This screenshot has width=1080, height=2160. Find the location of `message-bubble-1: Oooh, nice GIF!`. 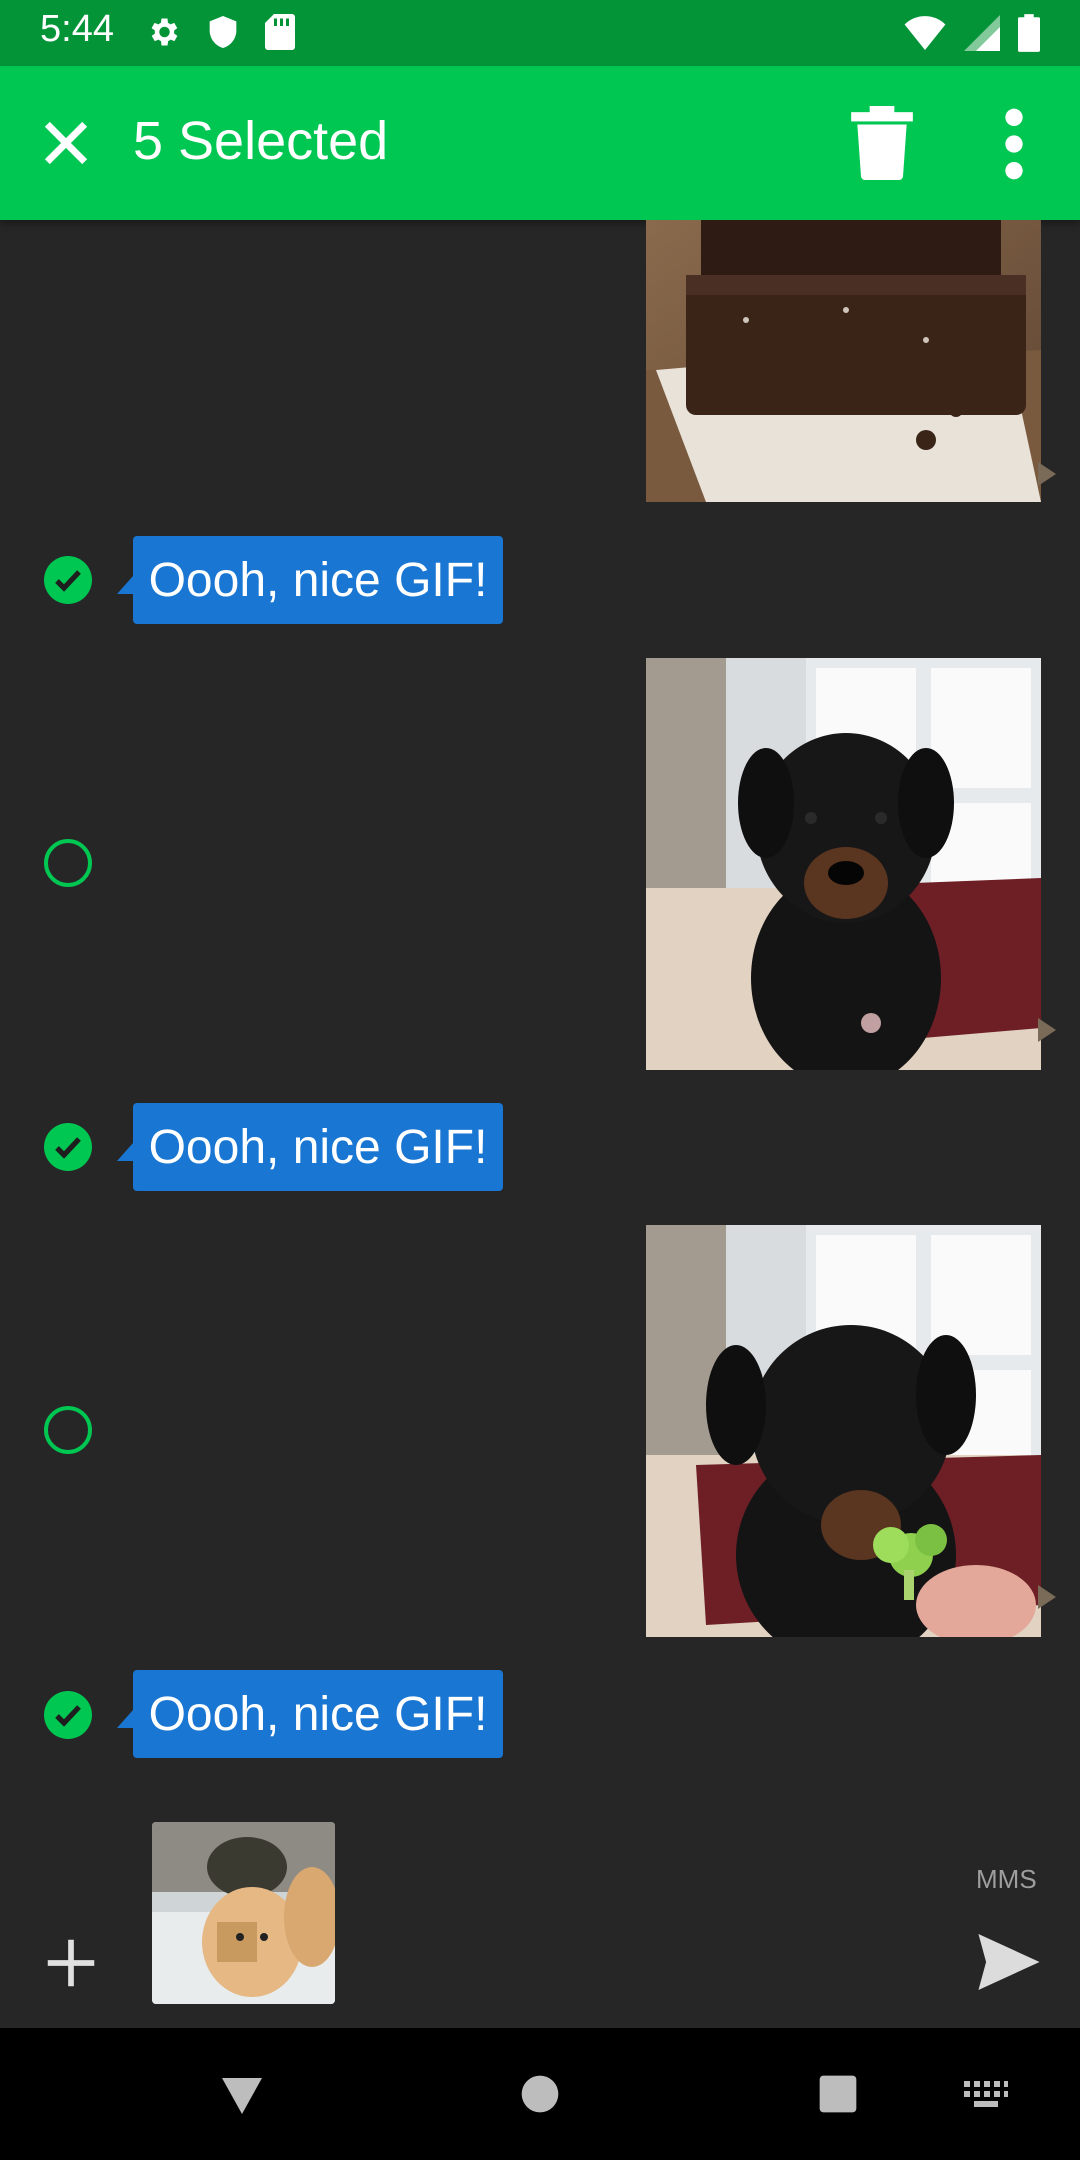

message-bubble-1: Oooh, nice GIF! is located at coordinates (310, 580).